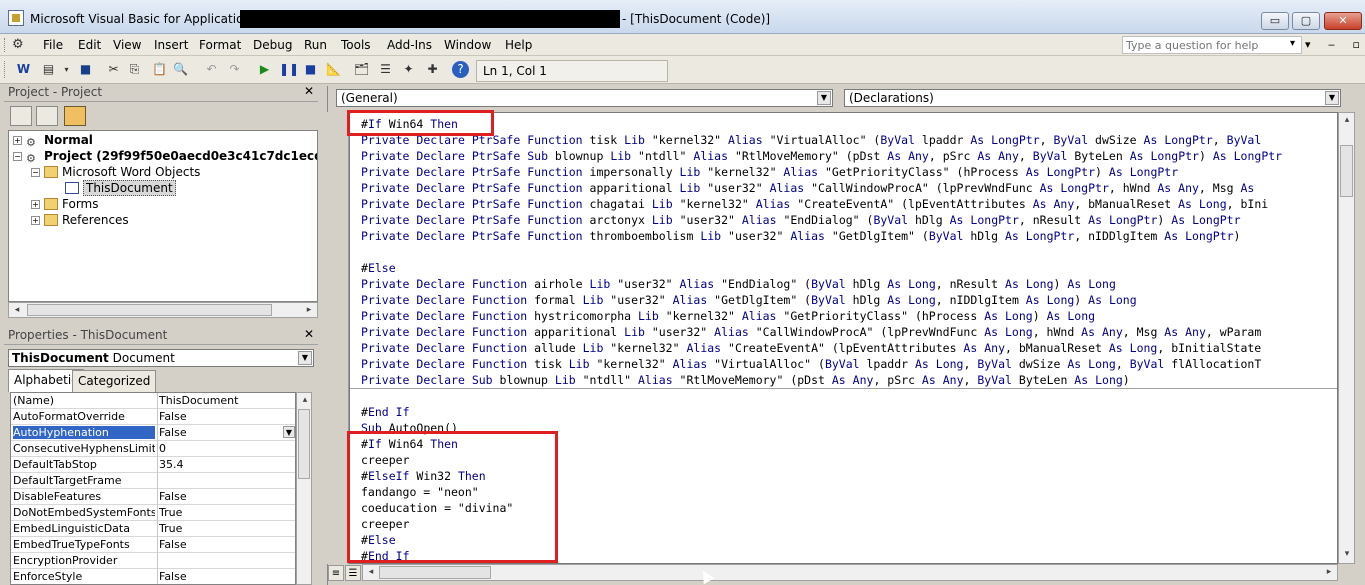  I want to click on code-vscrollbar: ▴ ▾, so click(1346, 338).